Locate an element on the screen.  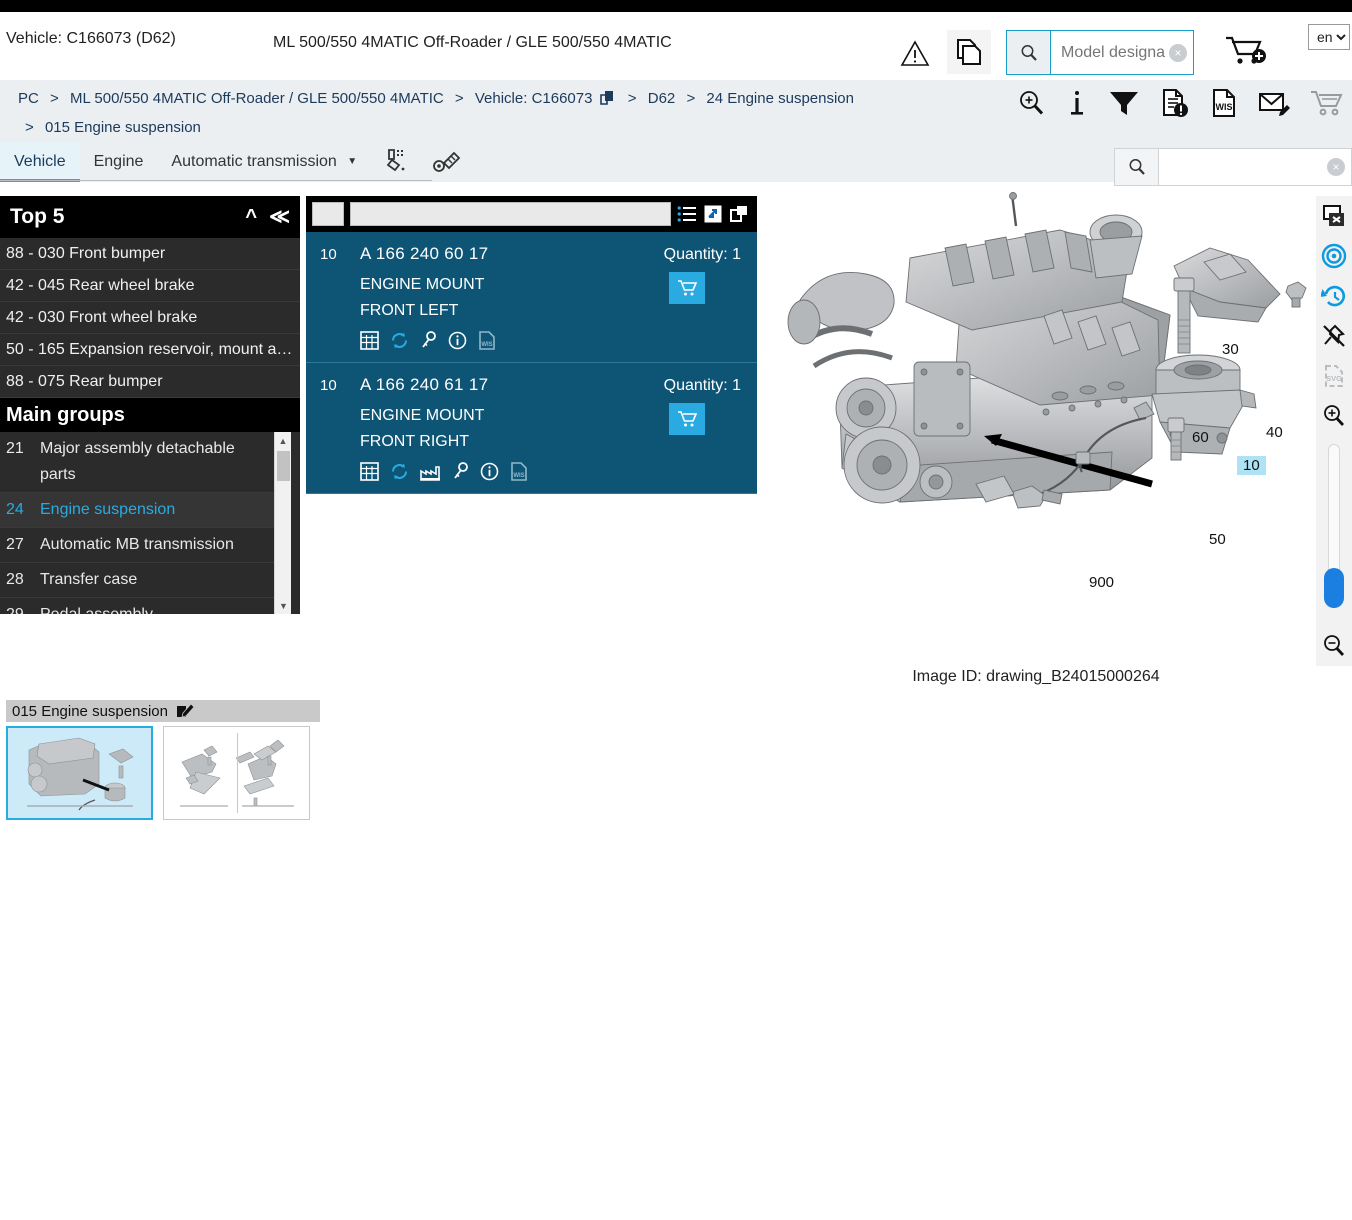
parts-search-input is located at coordinates (1255, 167).